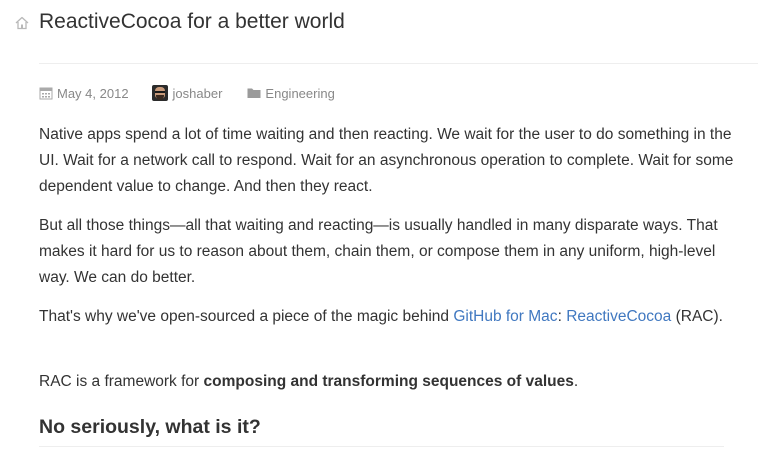 The height and width of the screenshot is (452, 758). Describe the element at coordinates (198, 93) in the screenshot. I see `post-author-name: joshaber` at that location.